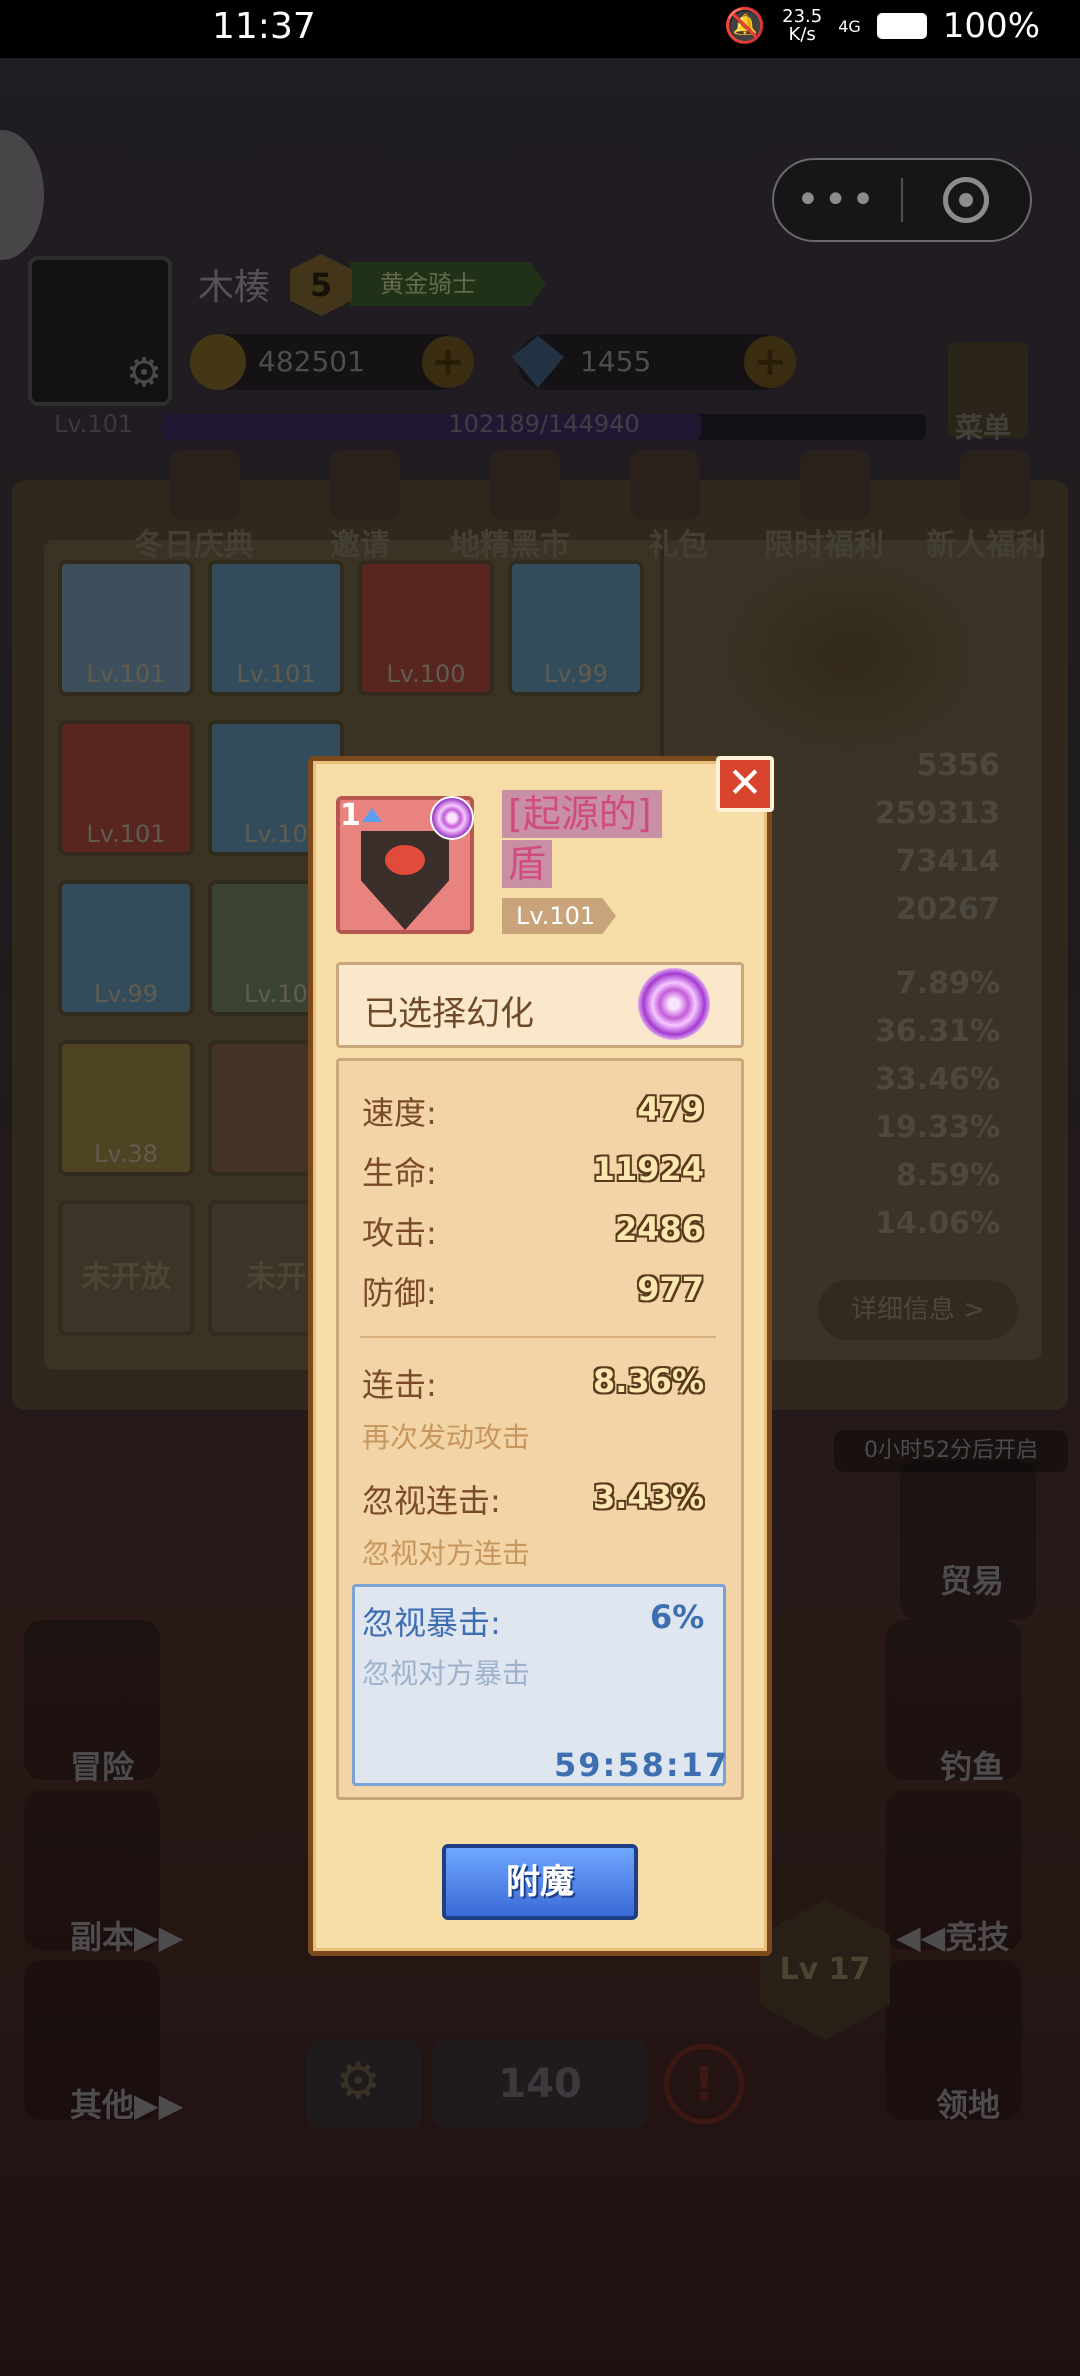 This screenshot has width=1080, height=2376. I want to click on combo-desc: 再次发动攻击, so click(446, 1437).